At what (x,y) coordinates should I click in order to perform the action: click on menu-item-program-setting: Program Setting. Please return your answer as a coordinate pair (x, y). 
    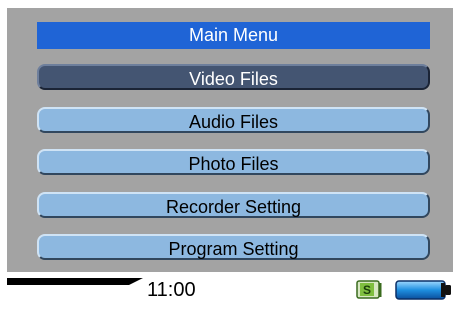
    Looking at the image, I should click on (233, 247).